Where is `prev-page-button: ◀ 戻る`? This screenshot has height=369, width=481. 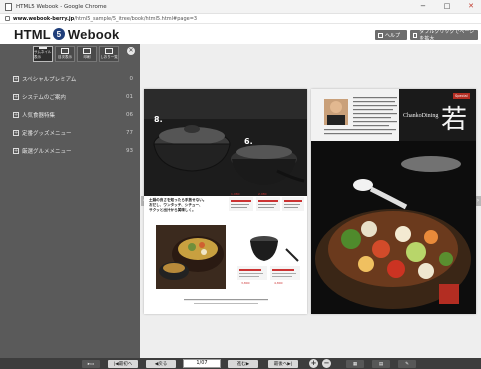 prev-page-button: ◀ 戻る is located at coordinates (161, 364).